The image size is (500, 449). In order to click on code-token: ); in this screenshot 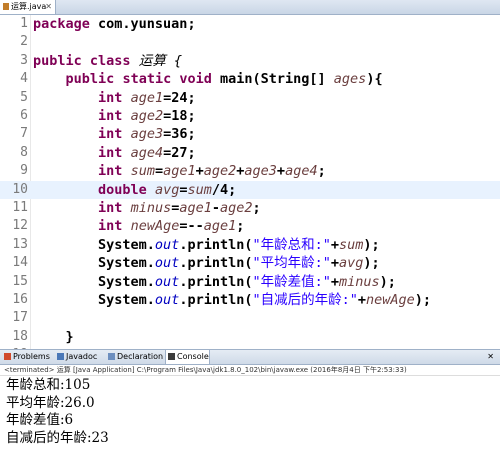, I will do `click(387, 281)`.